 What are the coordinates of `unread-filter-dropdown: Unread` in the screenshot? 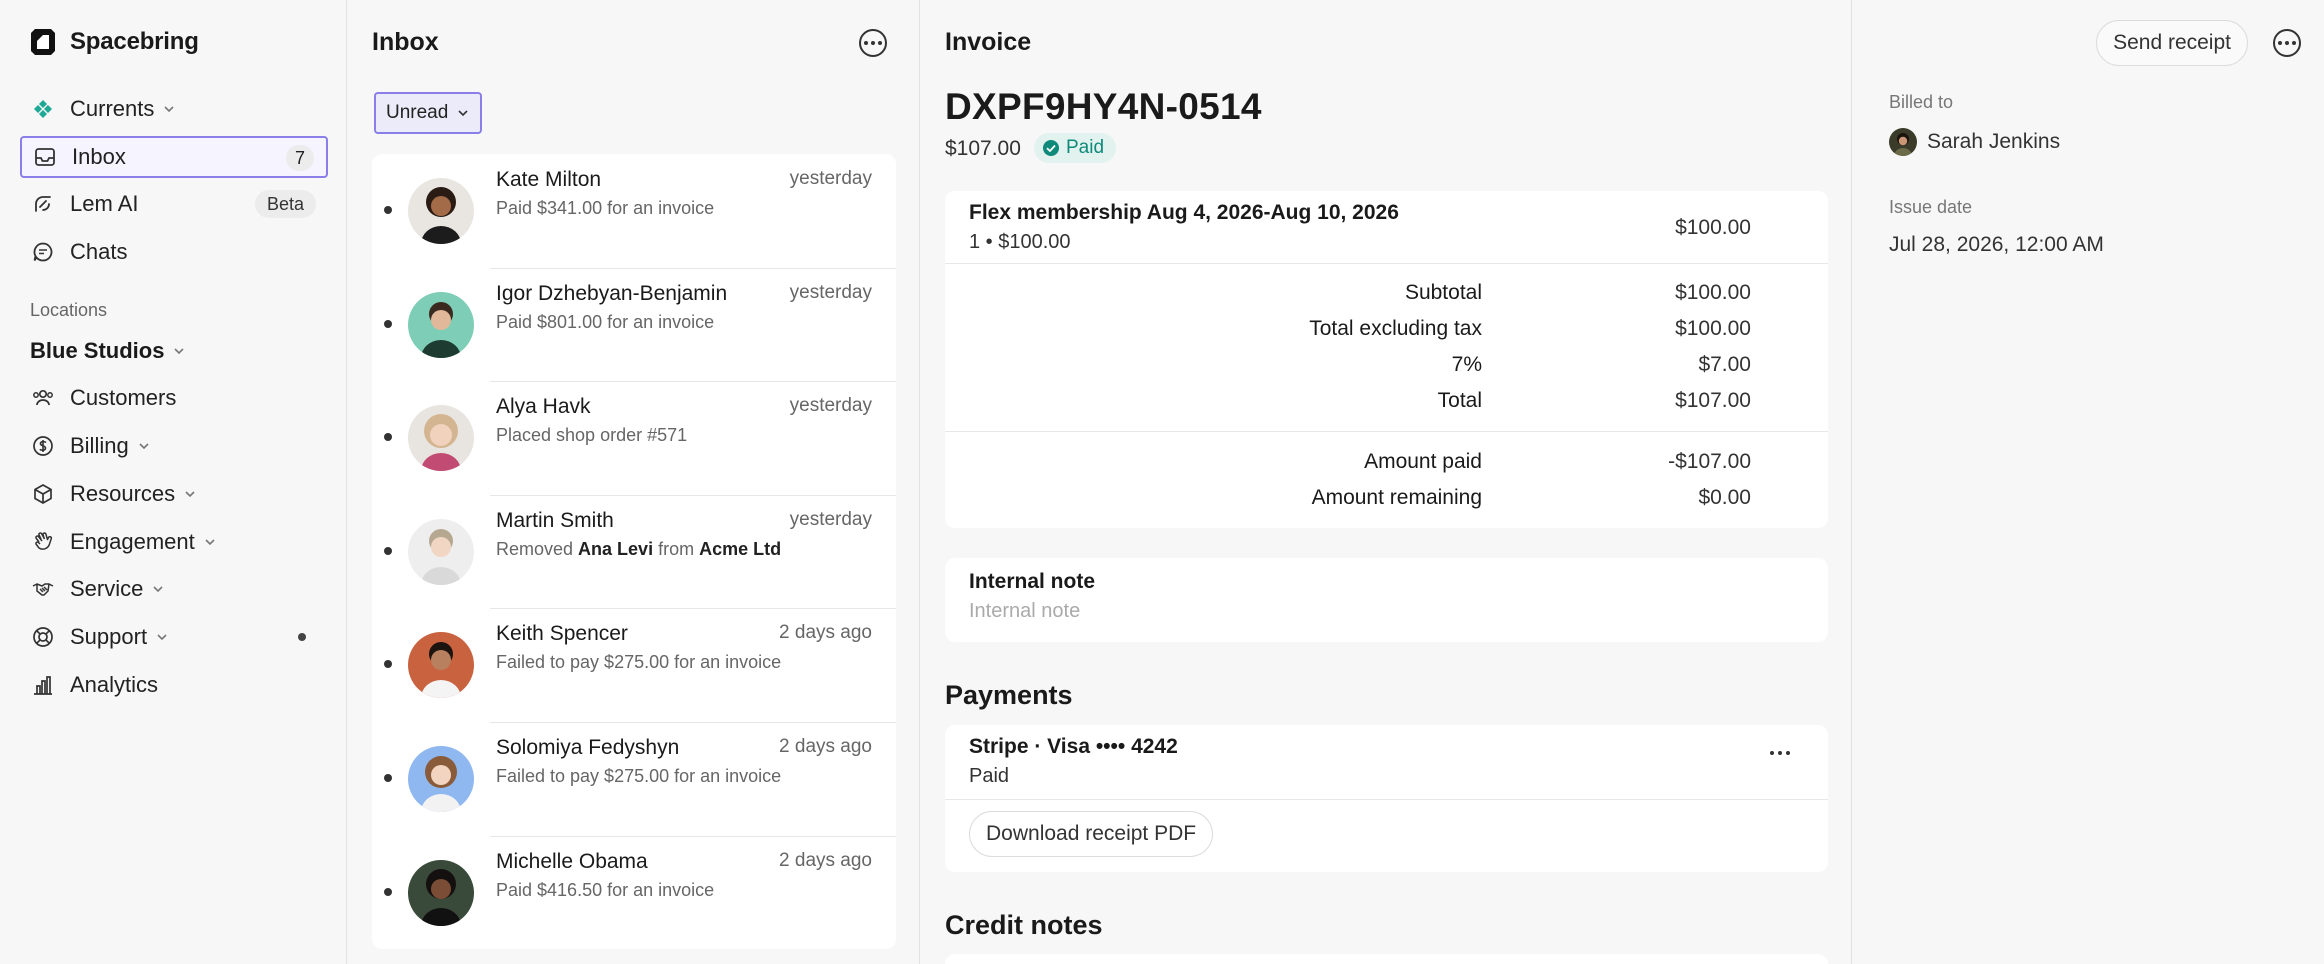 It's located at (428, 113).